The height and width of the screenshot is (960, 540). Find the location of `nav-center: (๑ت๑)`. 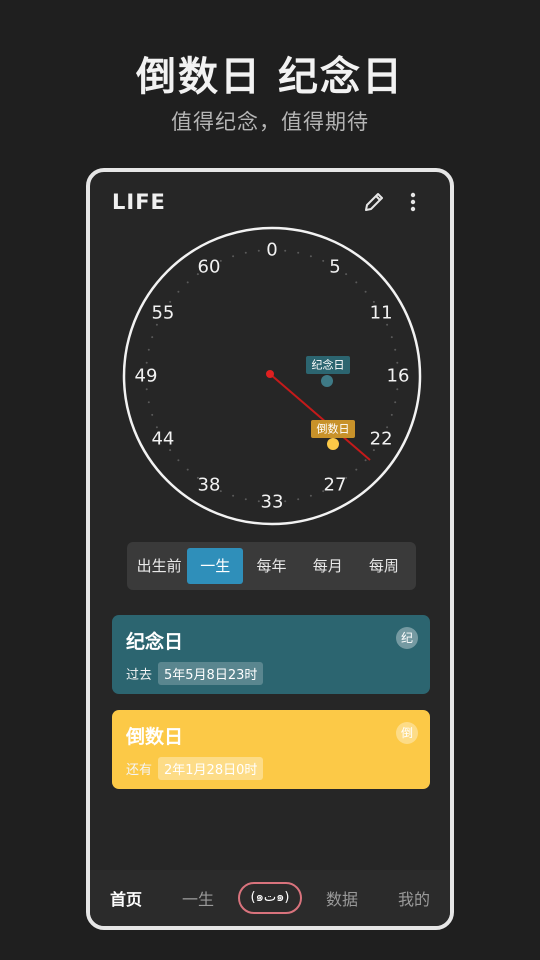

nav-center: (๑ت๑) is located at coordinates (270, 898).